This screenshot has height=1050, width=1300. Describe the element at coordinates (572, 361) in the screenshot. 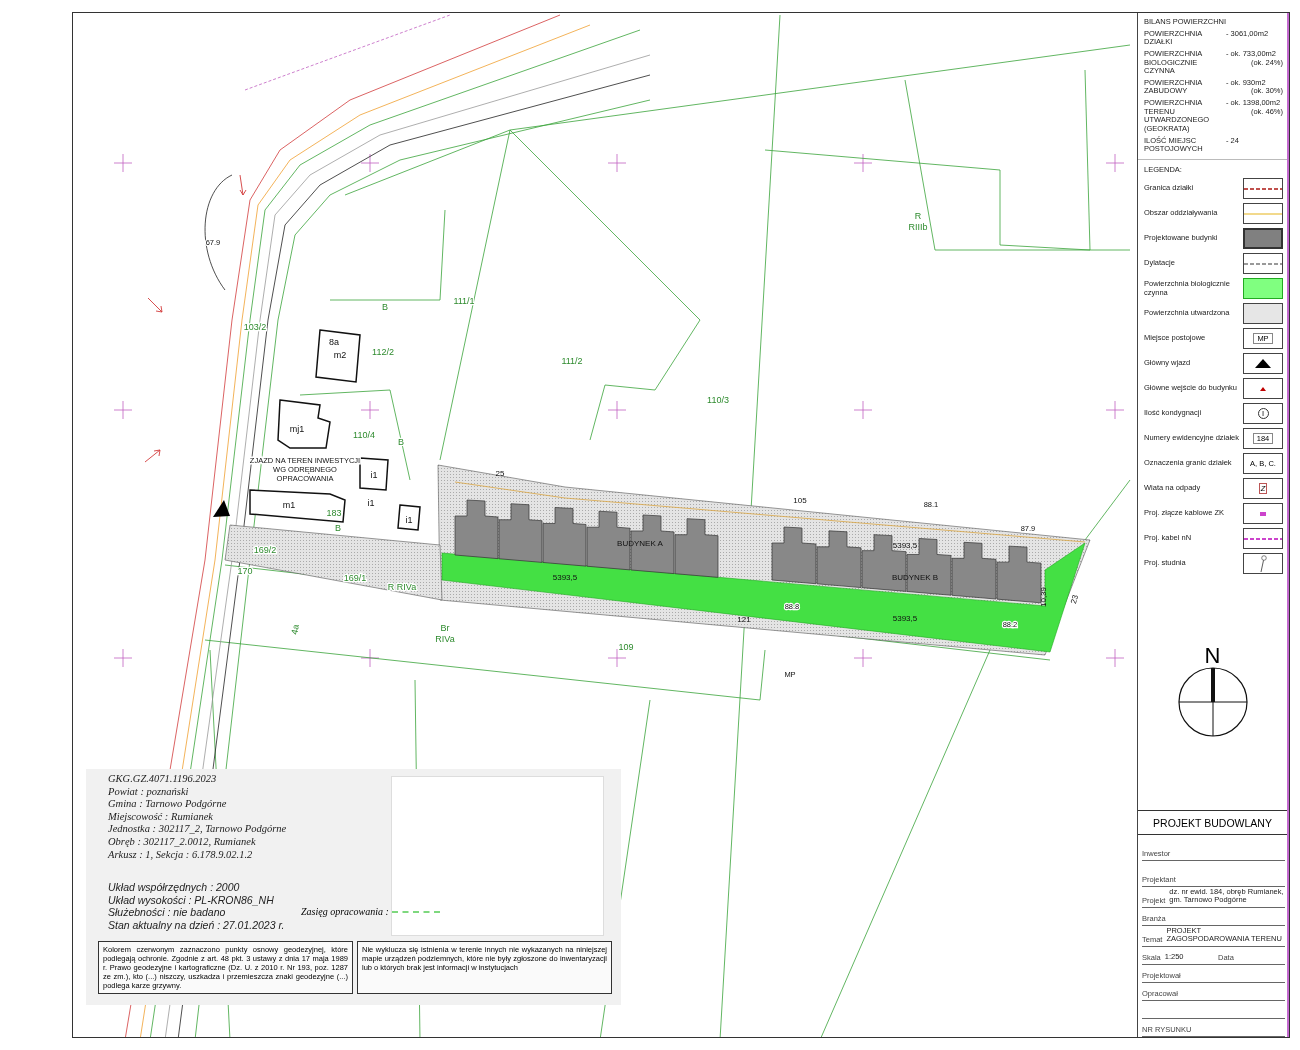

I see `parcel-number: 111/2` at that location.